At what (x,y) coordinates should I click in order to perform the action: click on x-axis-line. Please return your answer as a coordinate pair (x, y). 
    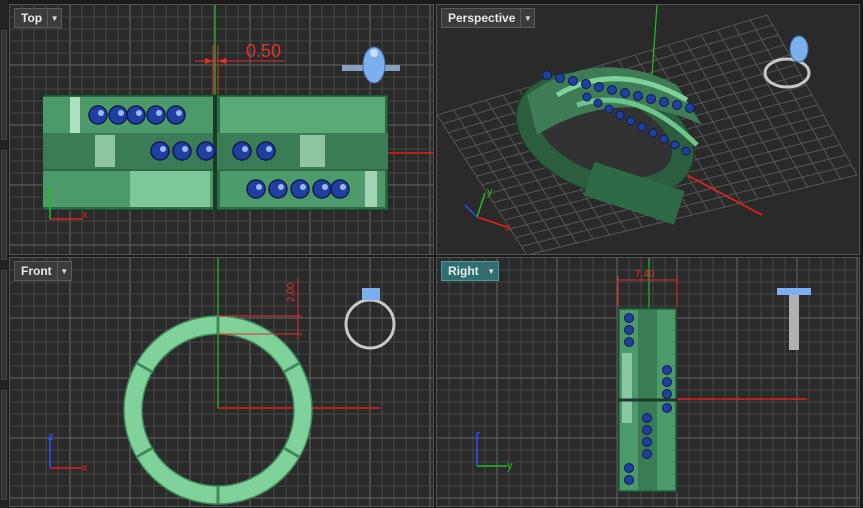
    Looking at the image, I should click on (724, 195).